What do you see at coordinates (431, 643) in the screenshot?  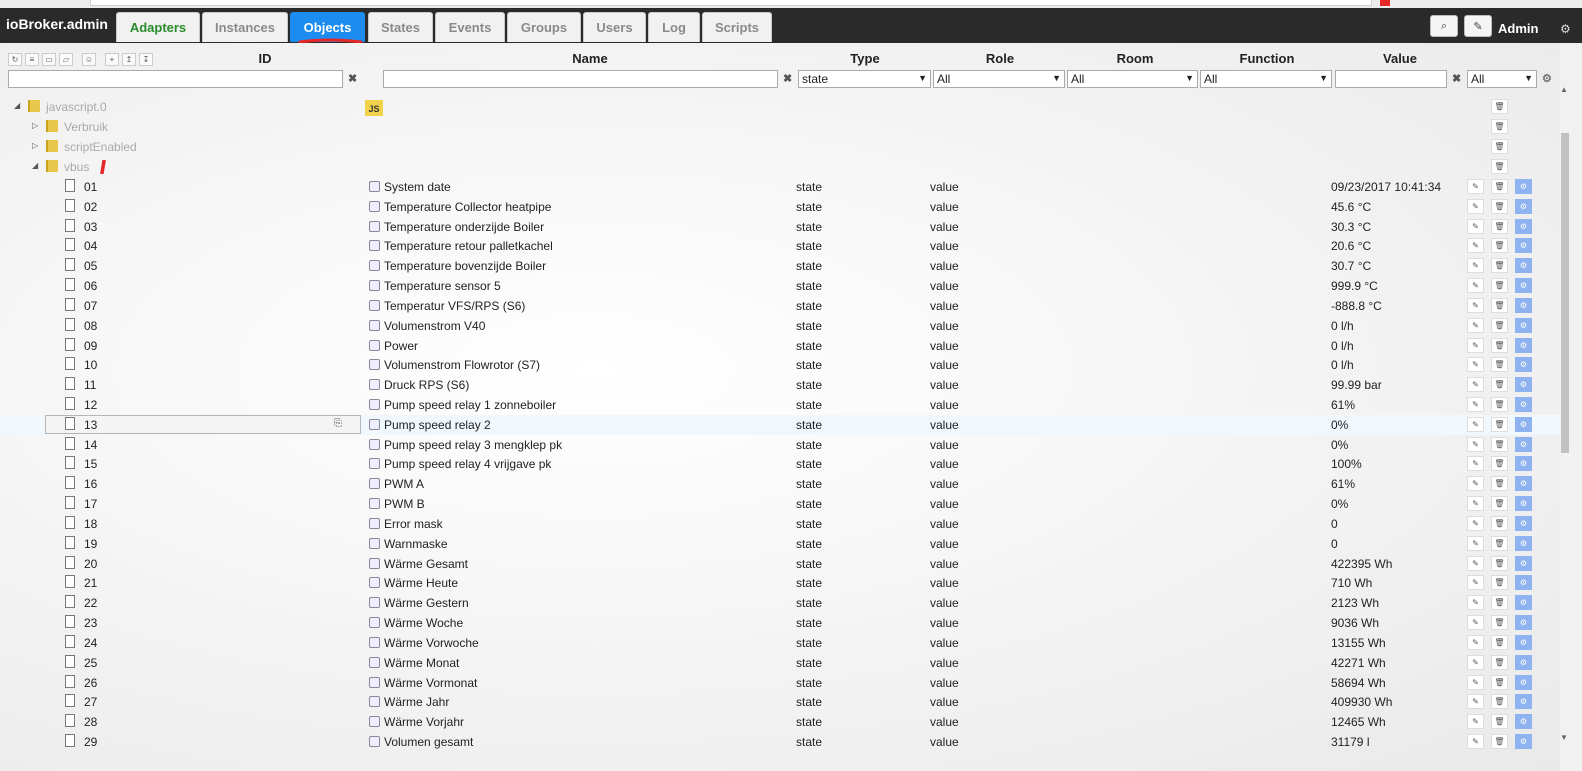 I see `row-name: Wärme Vorwoche` at bounding box center [431, 643].